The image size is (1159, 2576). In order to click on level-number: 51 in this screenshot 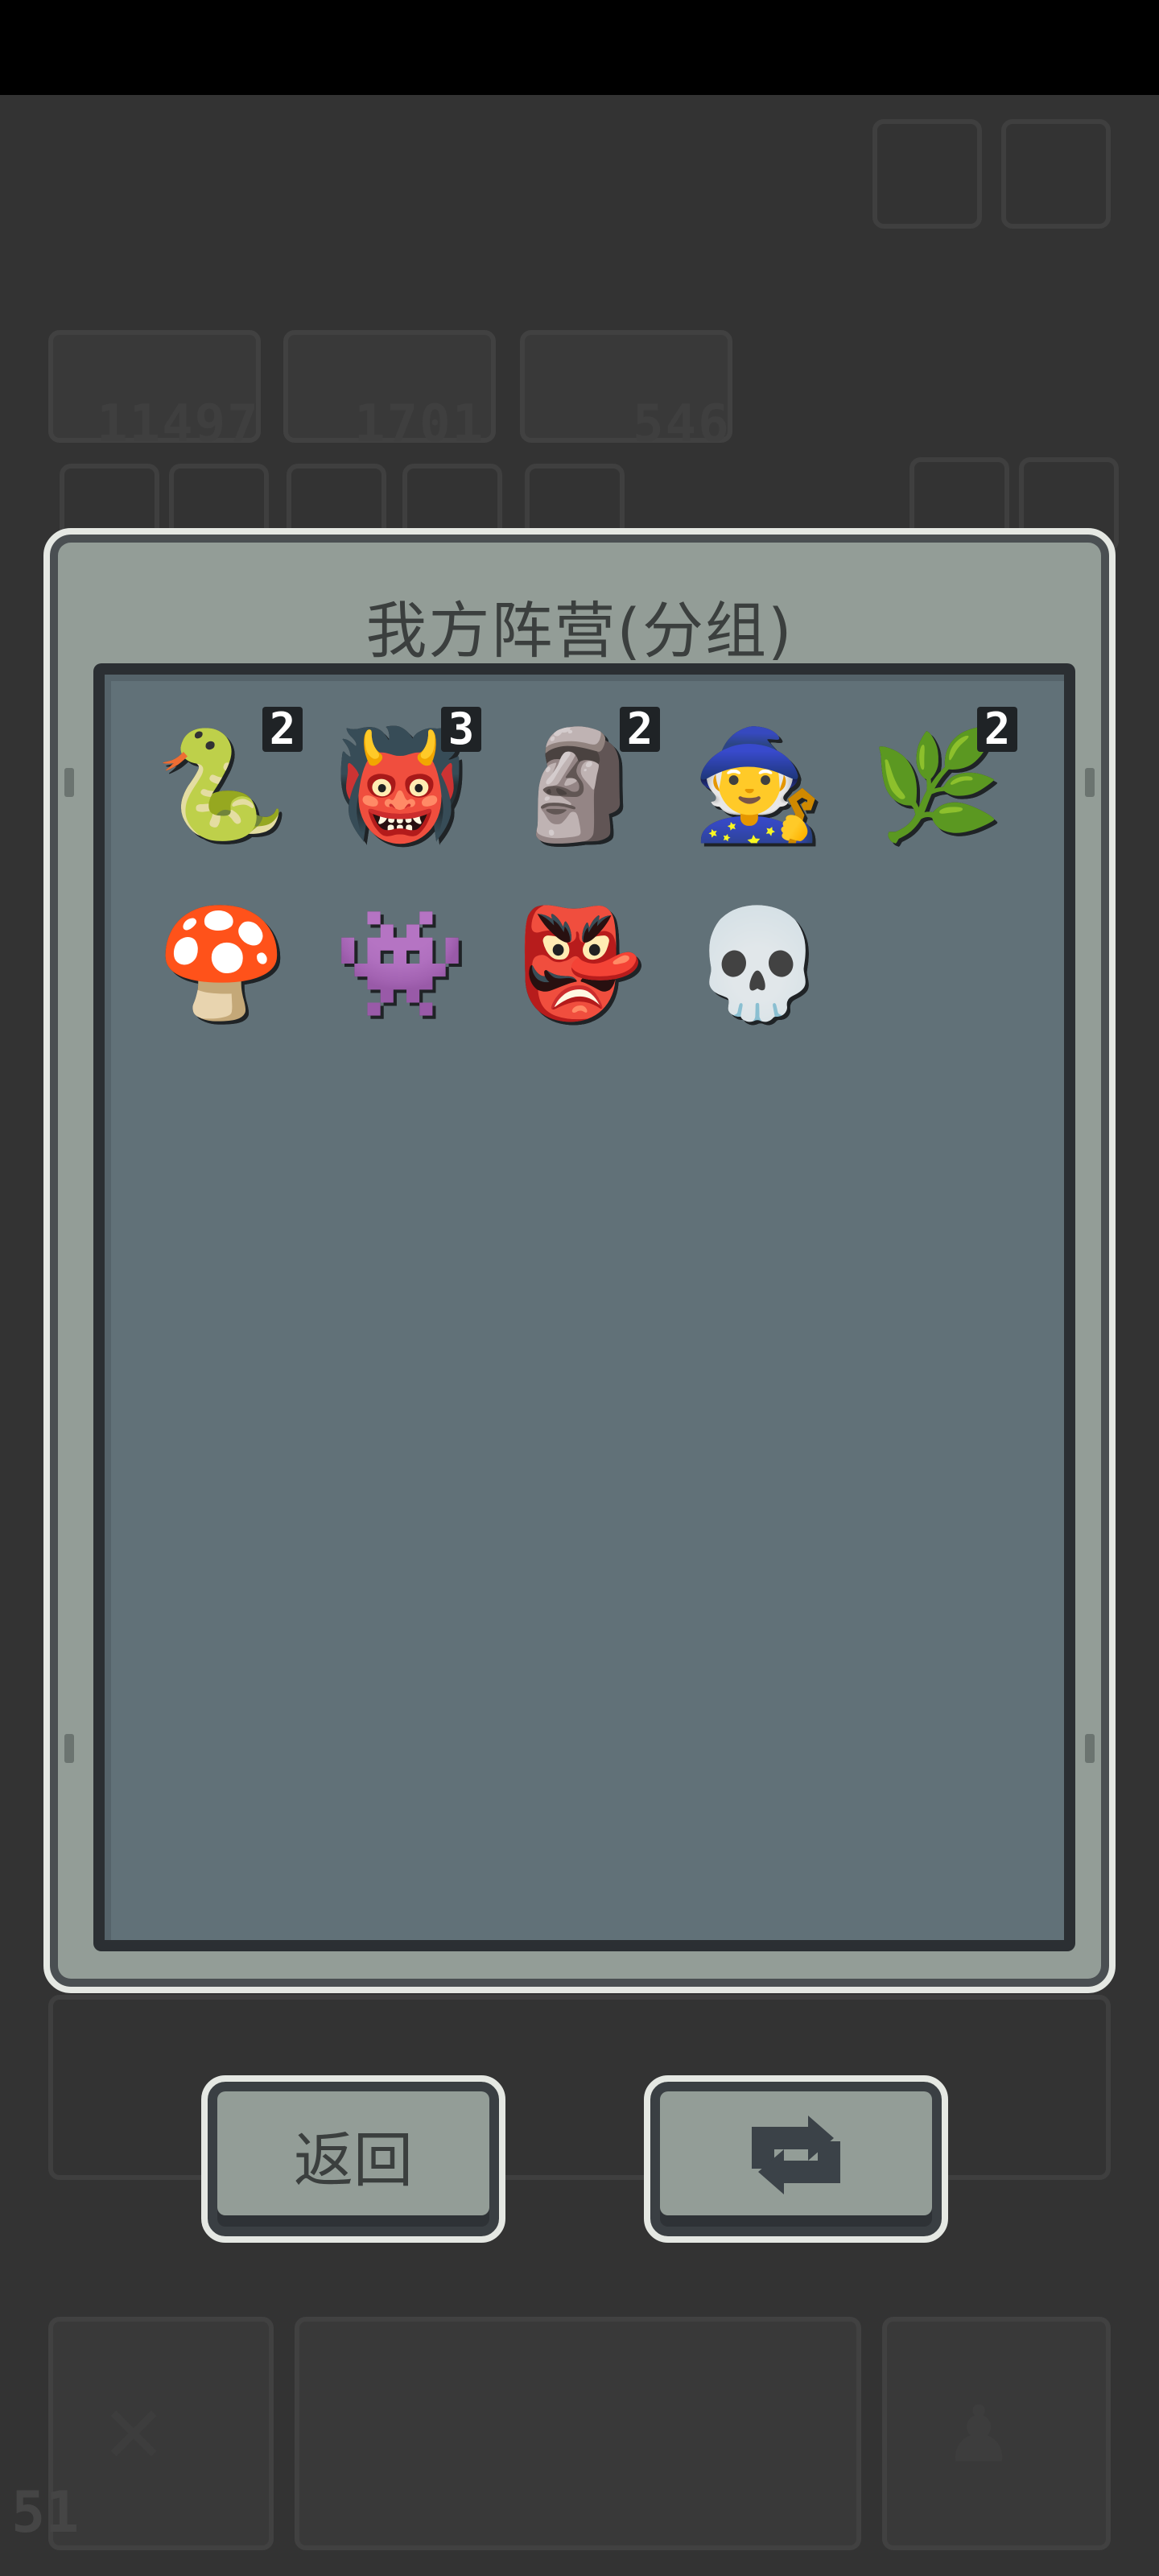, I will do `click(45, 2512)`.